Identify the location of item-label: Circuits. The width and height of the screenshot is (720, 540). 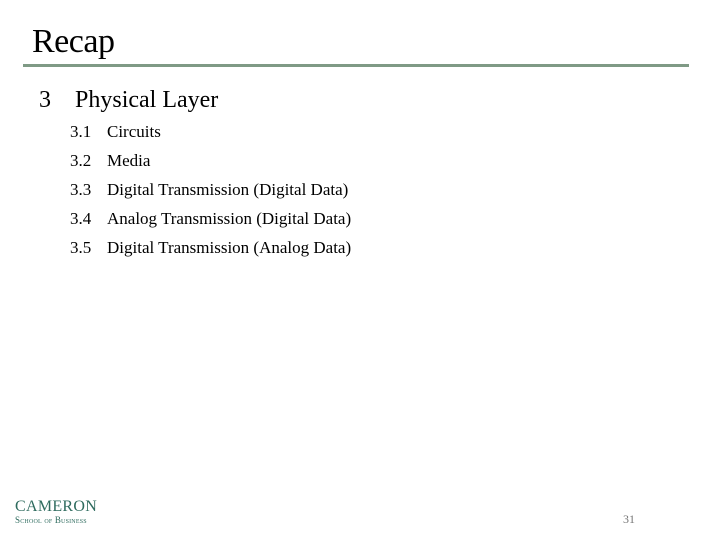
(134, 131).